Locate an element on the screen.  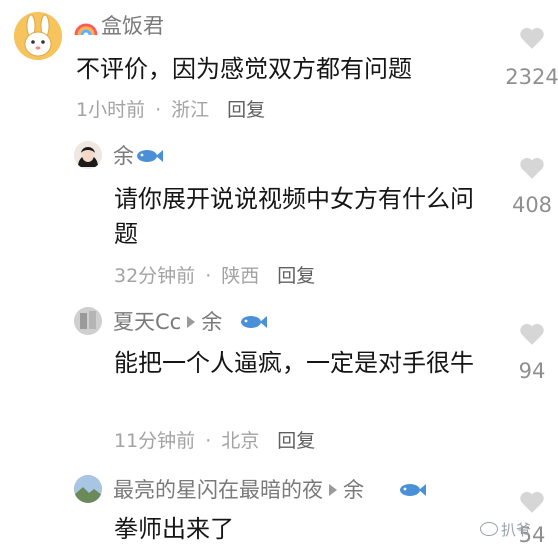
watermark: 扒爷 is located at coordinates (505, 530).